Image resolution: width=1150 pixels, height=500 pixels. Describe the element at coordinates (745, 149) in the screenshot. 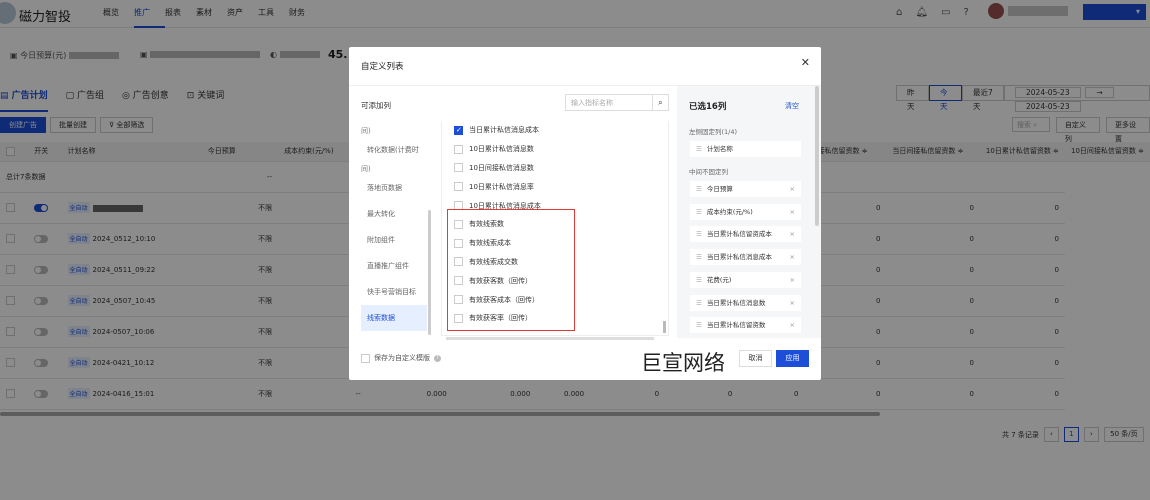

I see `selected-column: ☰ 计划名称` at that location.